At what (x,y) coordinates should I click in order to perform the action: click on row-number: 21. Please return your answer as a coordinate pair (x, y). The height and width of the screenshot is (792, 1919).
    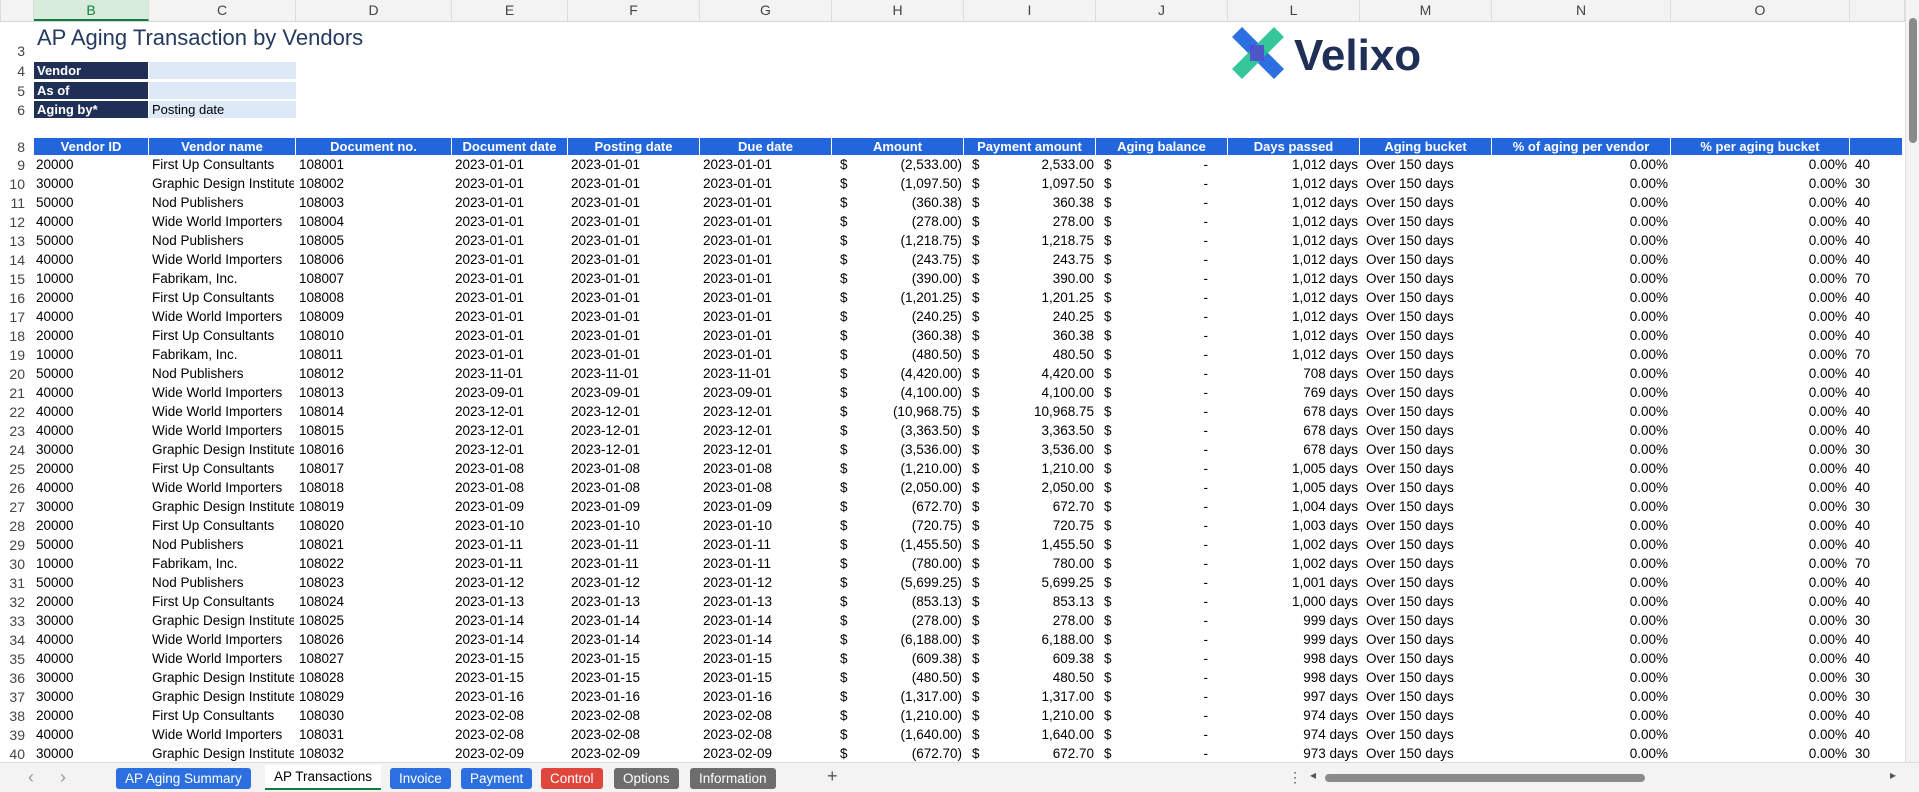
    Looking at the image, I should click on (15, 393).